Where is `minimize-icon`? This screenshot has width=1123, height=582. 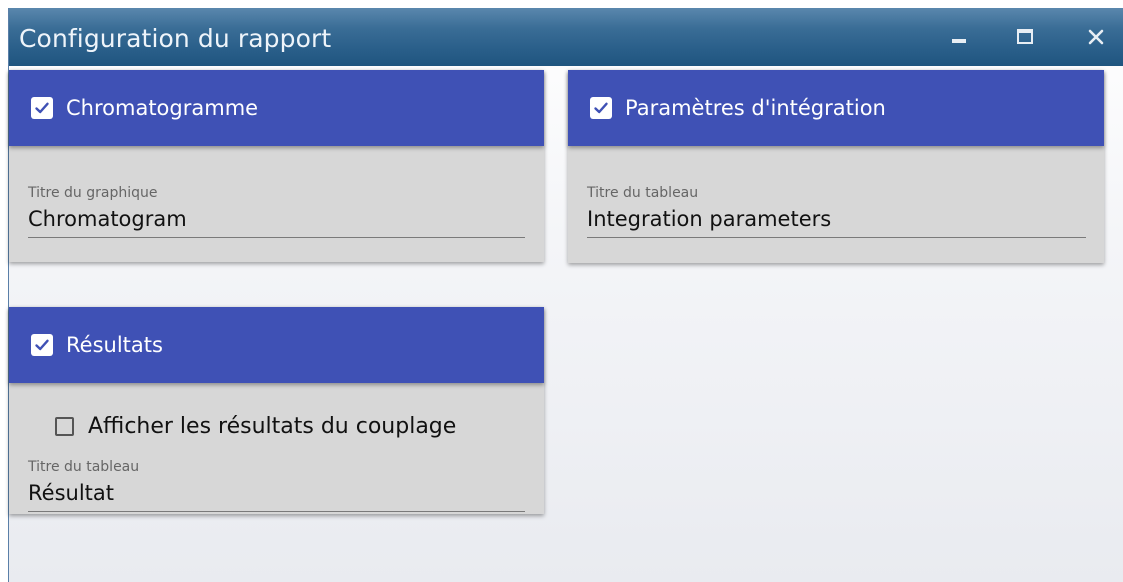 minimize-icon is located at coordinates (959, 41).